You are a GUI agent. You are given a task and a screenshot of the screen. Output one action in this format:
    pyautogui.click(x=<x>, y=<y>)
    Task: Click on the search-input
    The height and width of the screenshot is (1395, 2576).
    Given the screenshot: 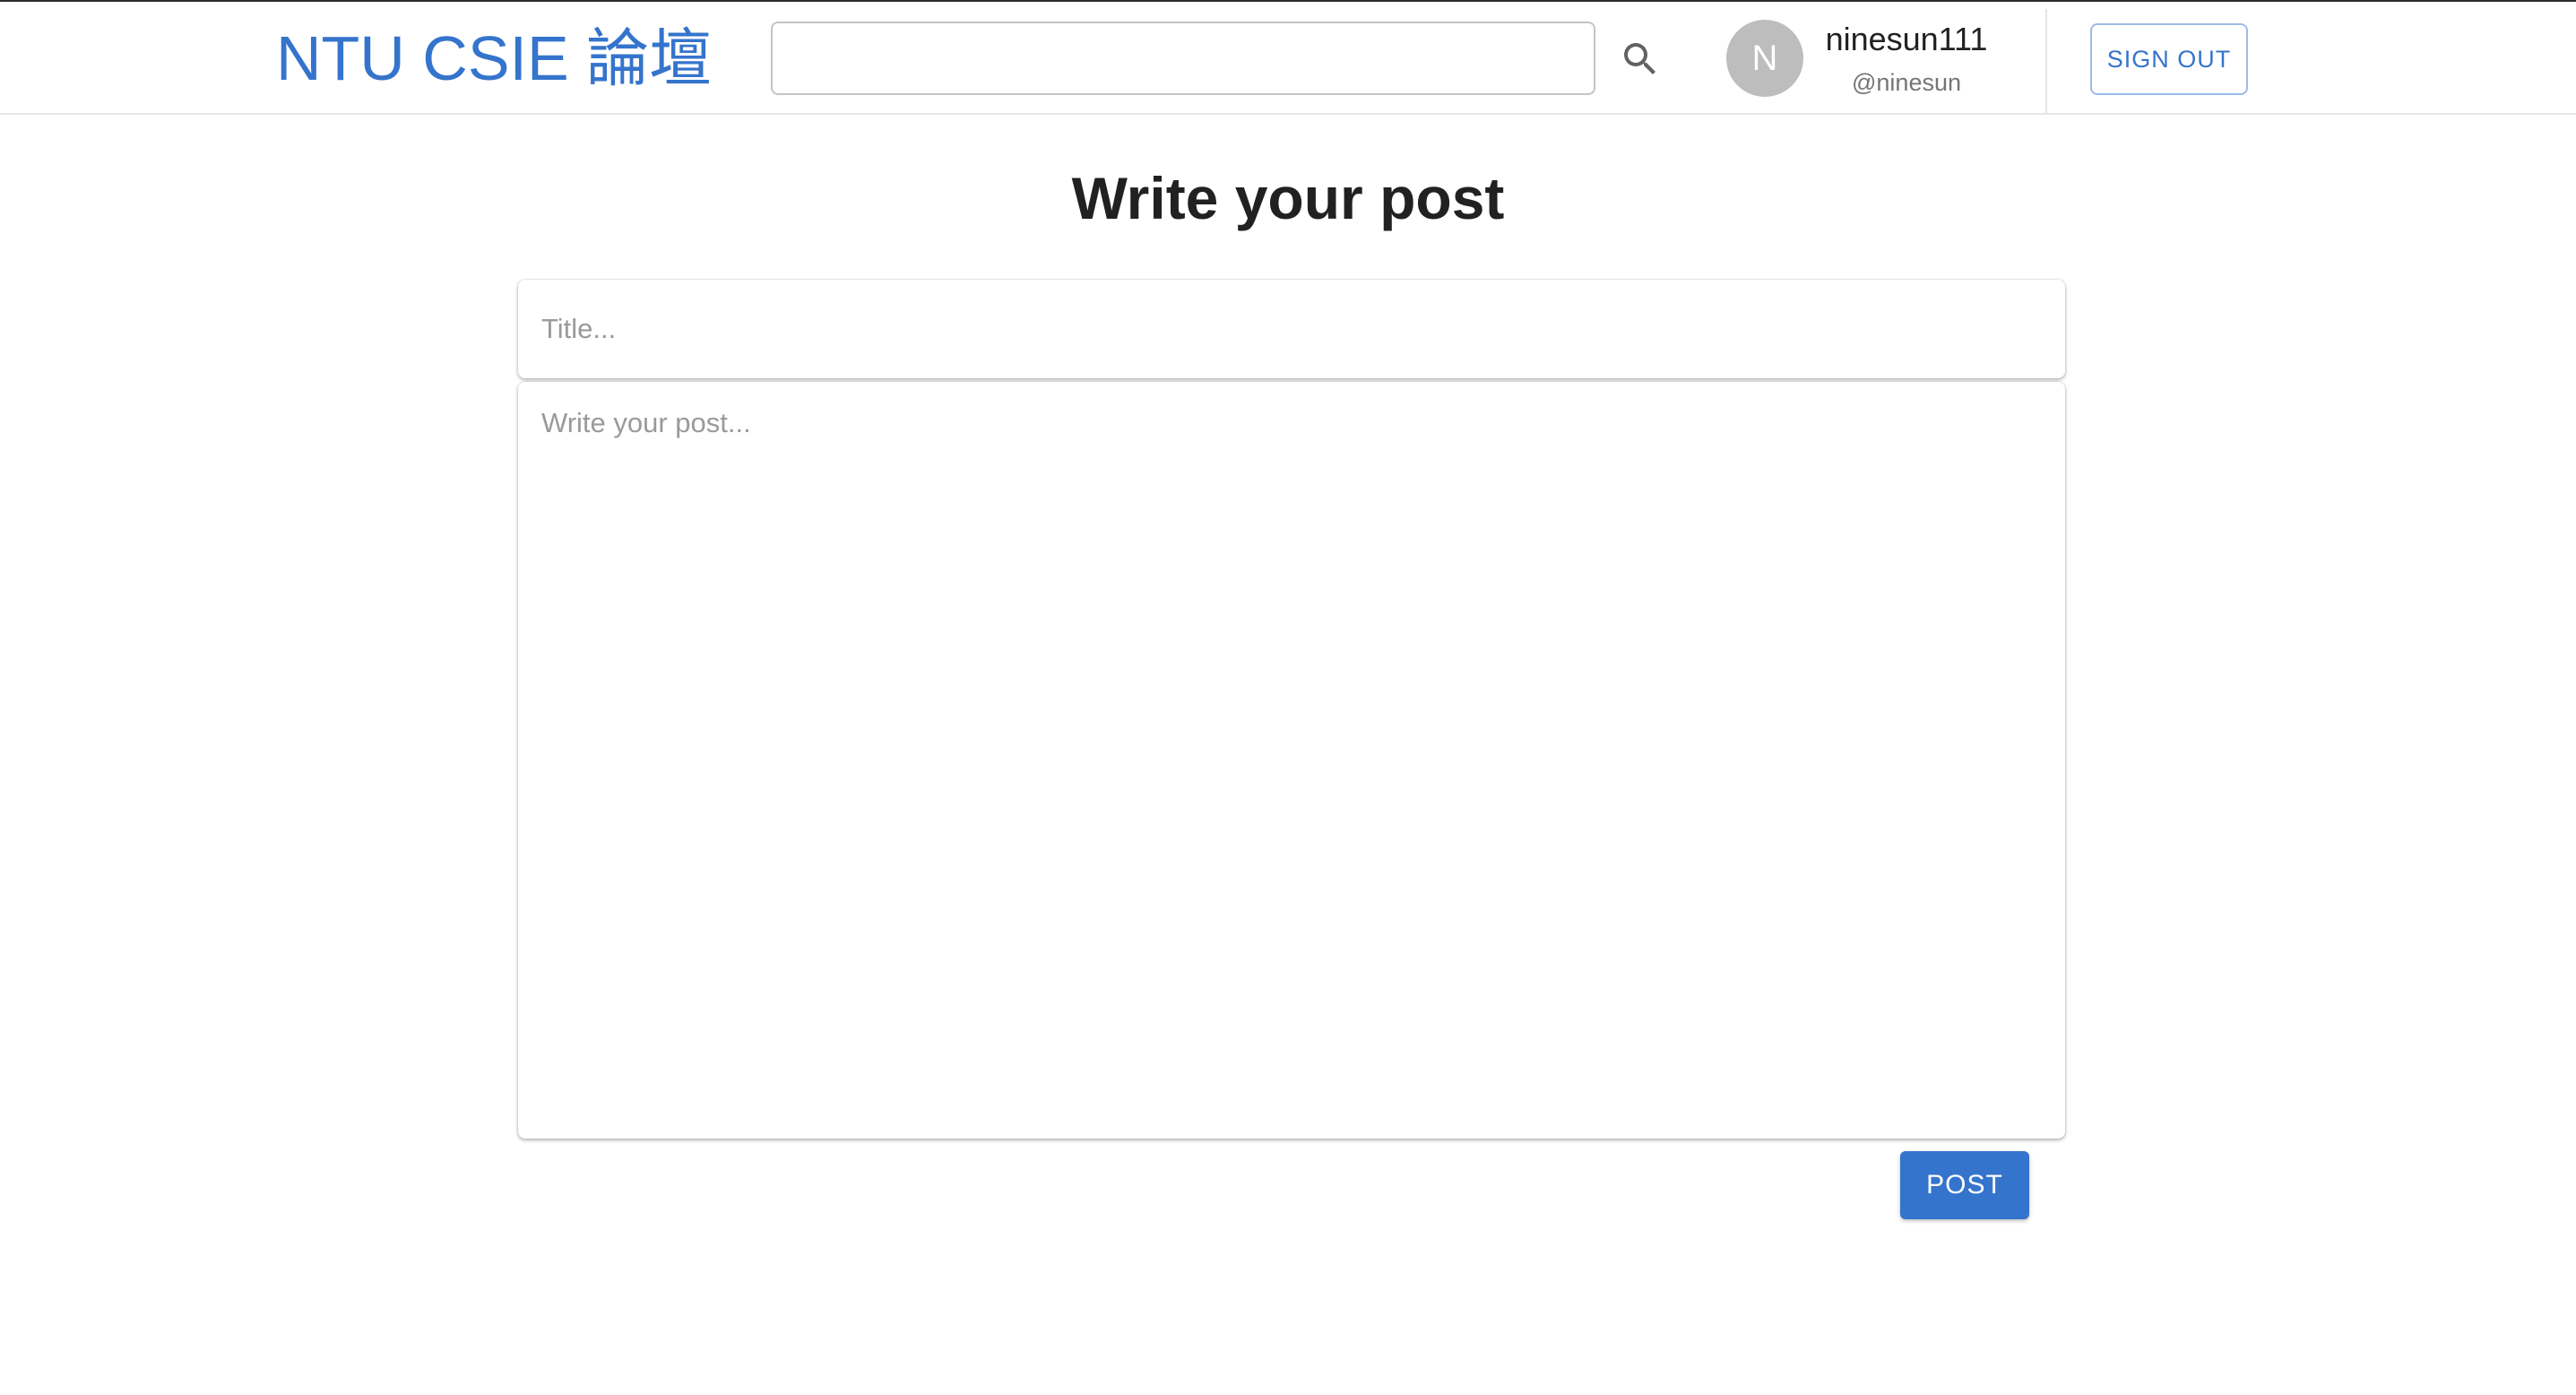 What is the action you would take?
    pyautogui.click(x=1183, y=58)
    